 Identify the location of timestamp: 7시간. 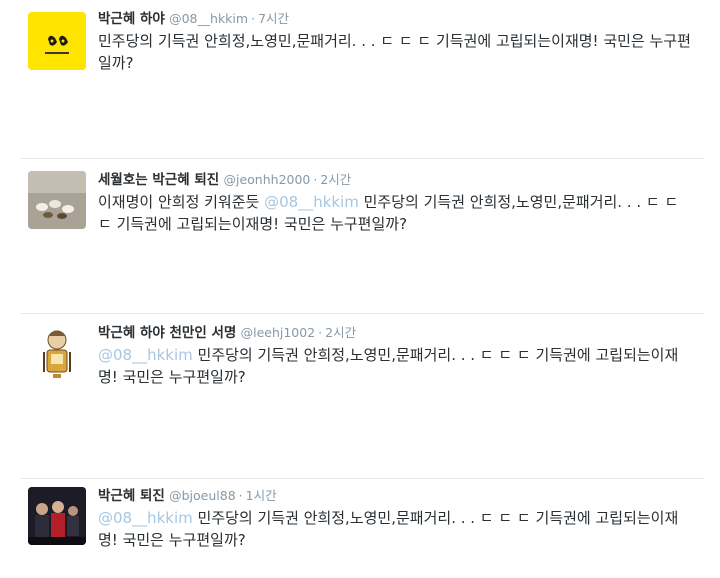
(273, 18).